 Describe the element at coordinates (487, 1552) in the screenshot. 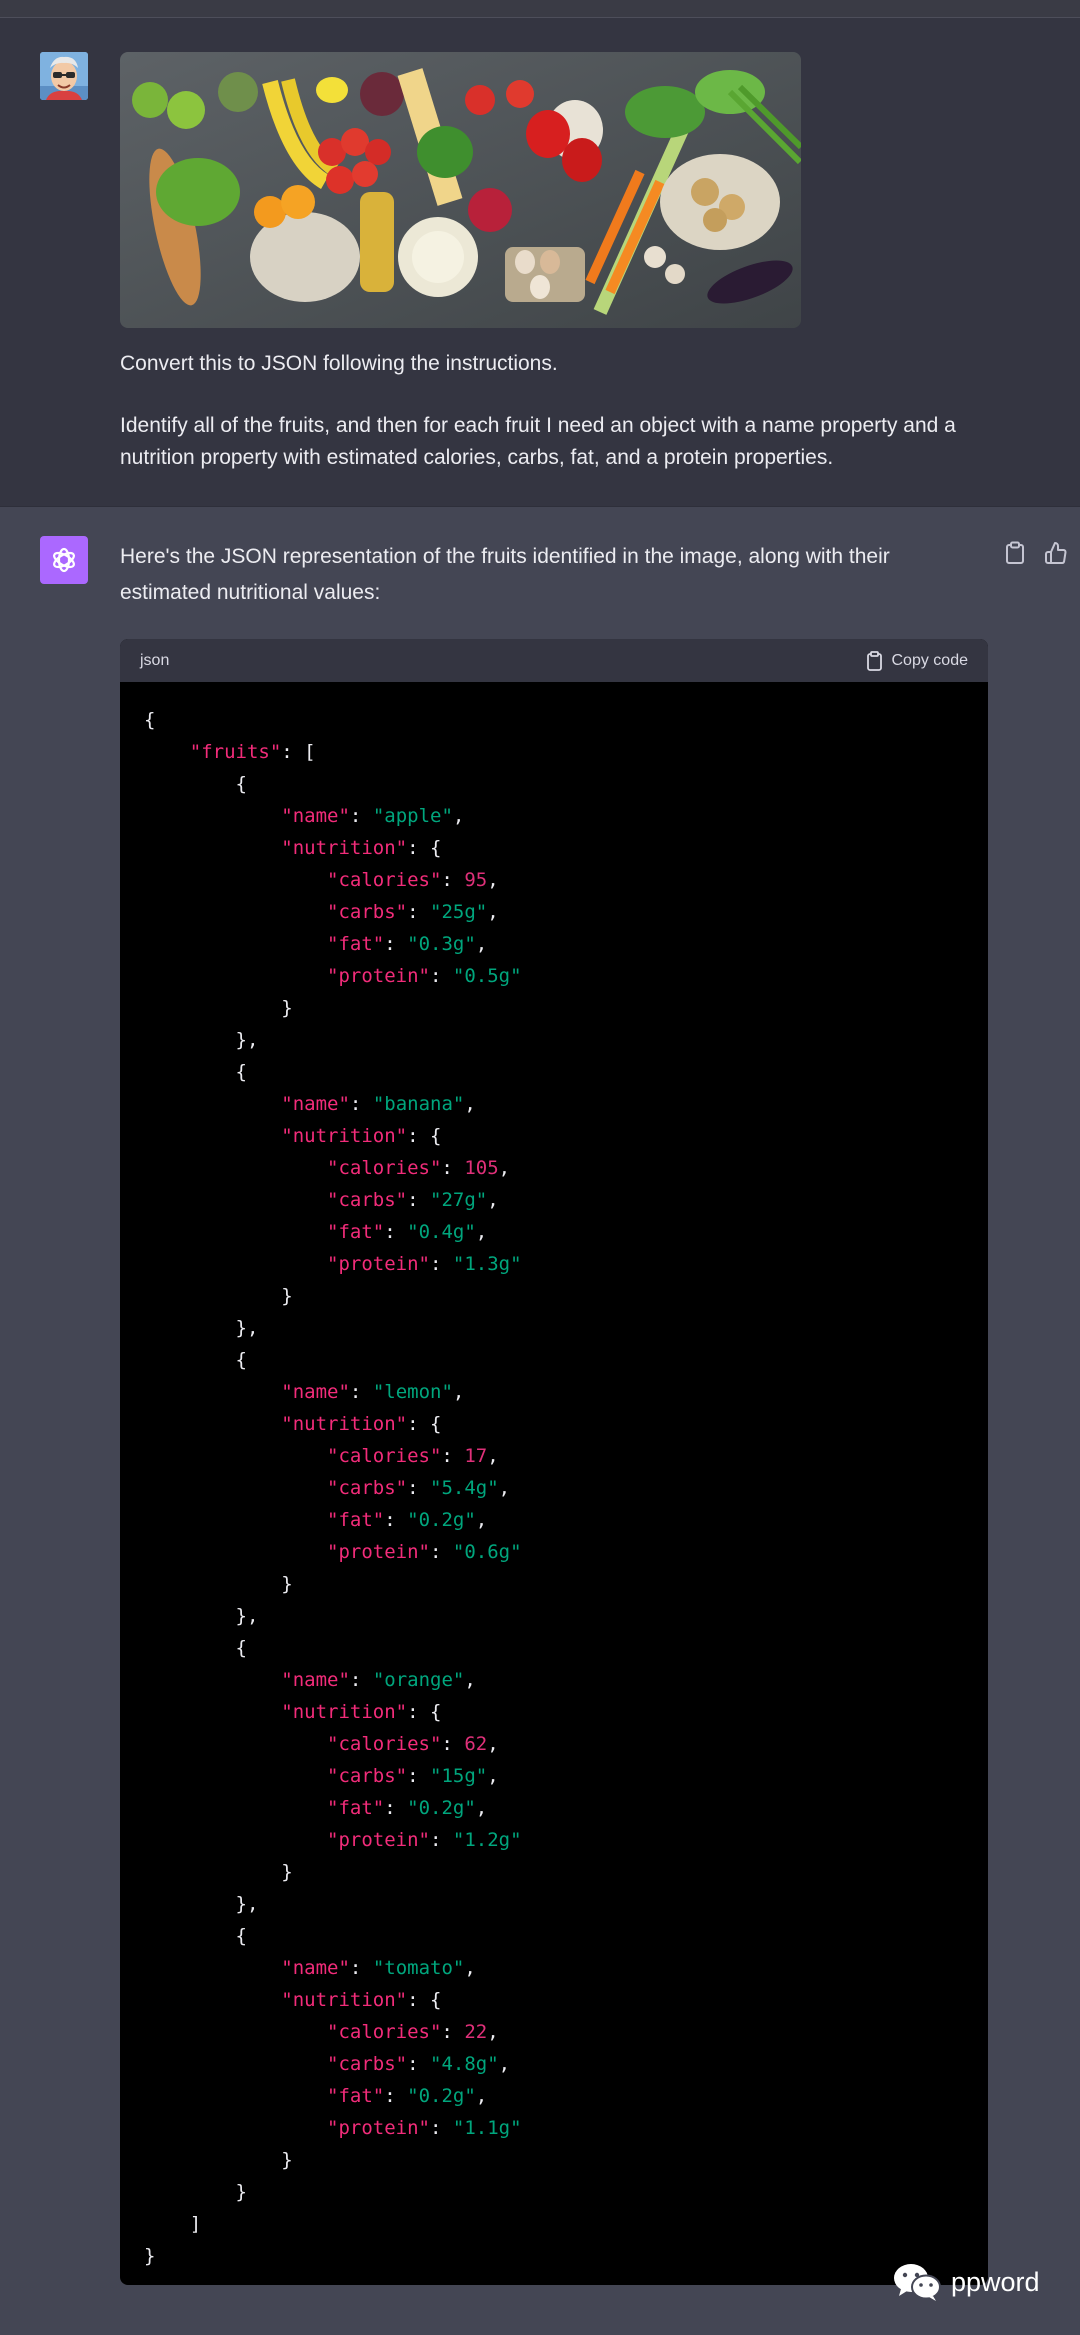

I see `json-string: "0.6g"` at that location.